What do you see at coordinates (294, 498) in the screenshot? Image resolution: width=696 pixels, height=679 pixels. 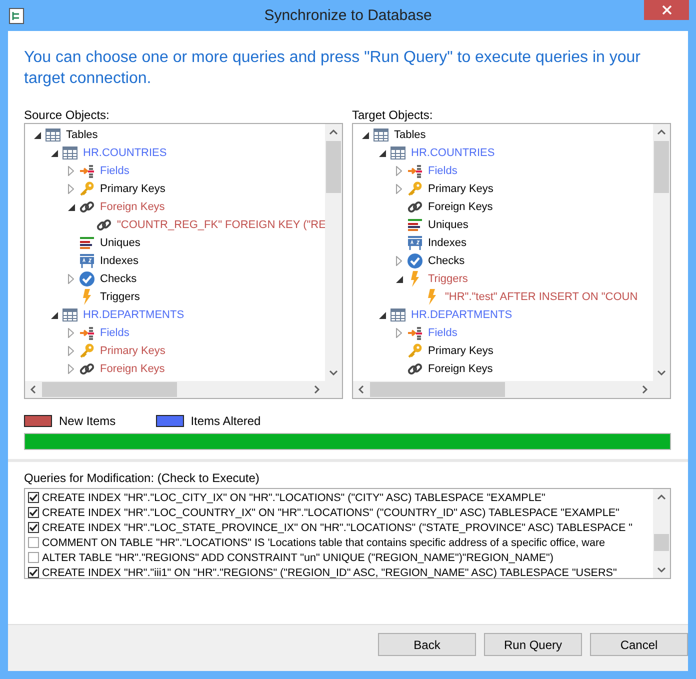 I see `query-text: CREATE INDEX "HR"."LOC_CITY_IX" ON "HR"."LOCATIONS" ("CITY" ASC) TABLESPACE "EXAMPLE"` at bounding box center [294, 498].